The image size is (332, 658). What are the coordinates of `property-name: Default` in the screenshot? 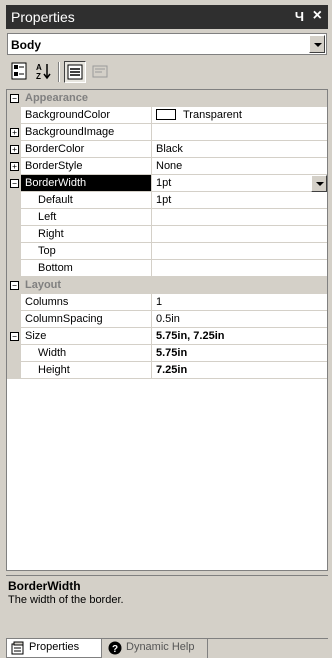 It's located at (86, 200).